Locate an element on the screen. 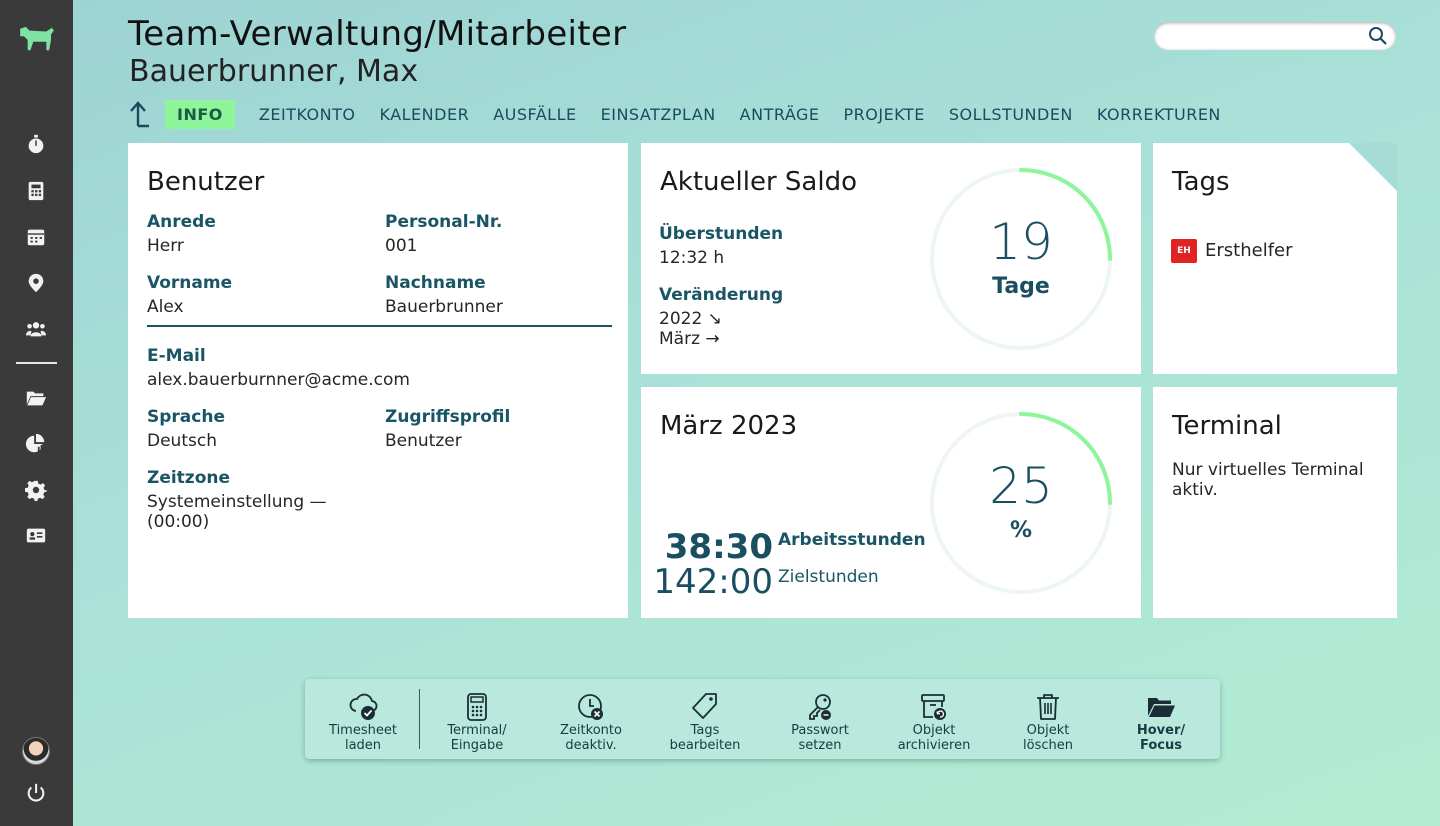 The height and width of the screenshot is (826, 1440). passwort-setzen-button: Passwort setzen is located at coordinates (820, 720).